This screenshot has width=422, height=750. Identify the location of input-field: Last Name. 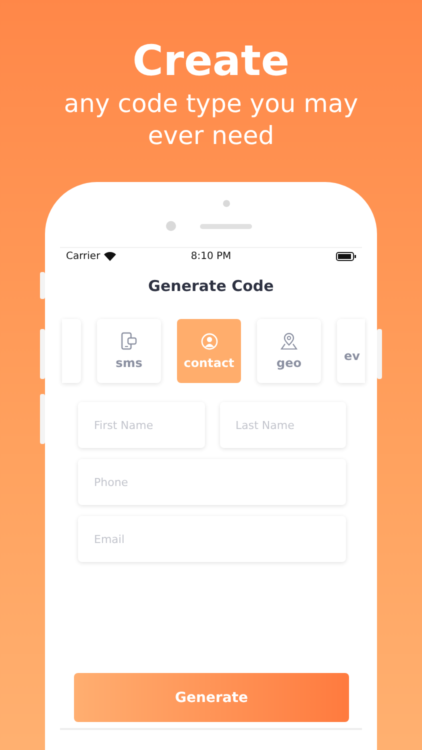
(283, 425).